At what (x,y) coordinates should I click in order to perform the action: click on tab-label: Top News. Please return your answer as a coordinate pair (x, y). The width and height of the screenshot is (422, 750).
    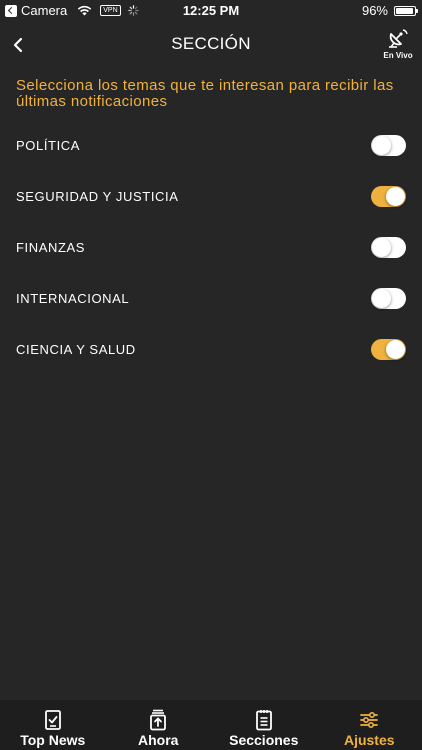
    Looking at the image, I should click on (53, 740).